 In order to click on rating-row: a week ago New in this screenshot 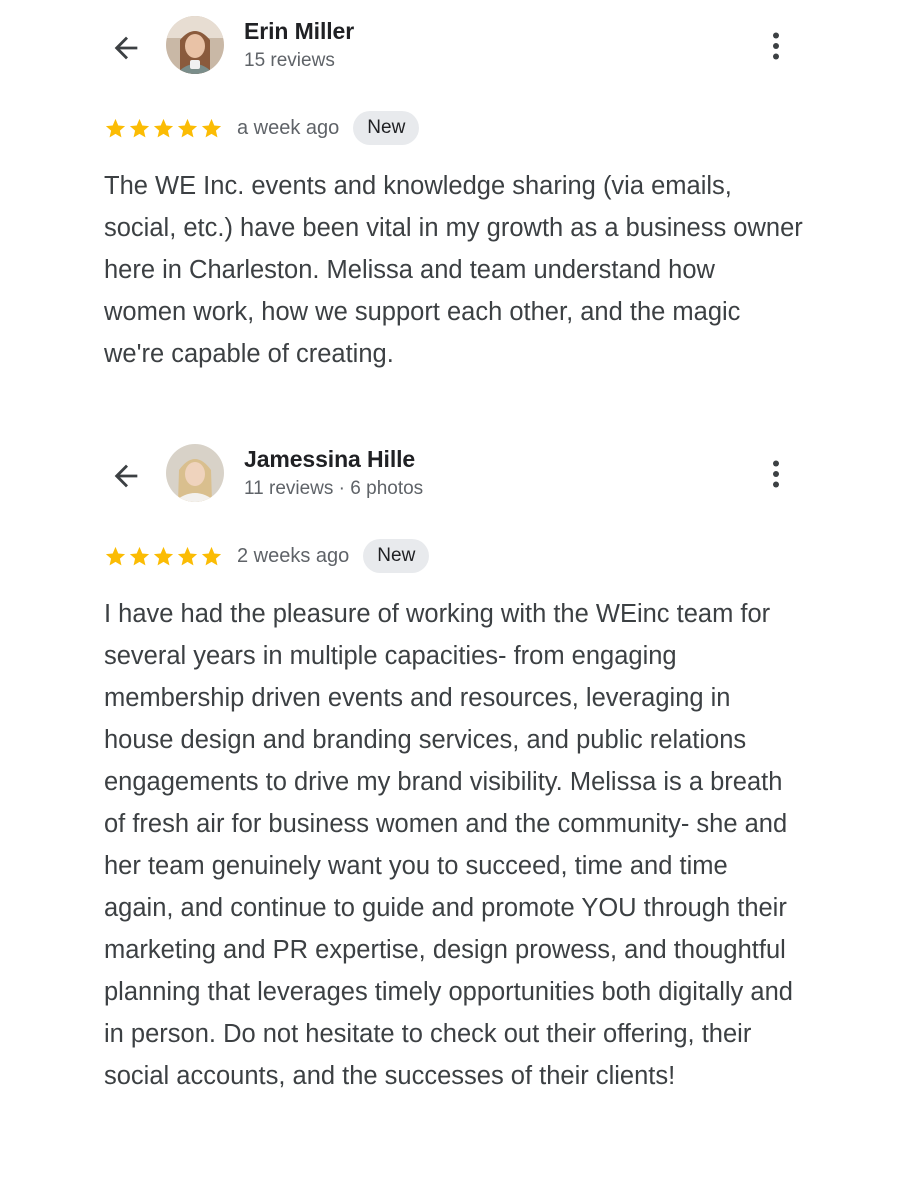, I will do `click(262, 128)`.